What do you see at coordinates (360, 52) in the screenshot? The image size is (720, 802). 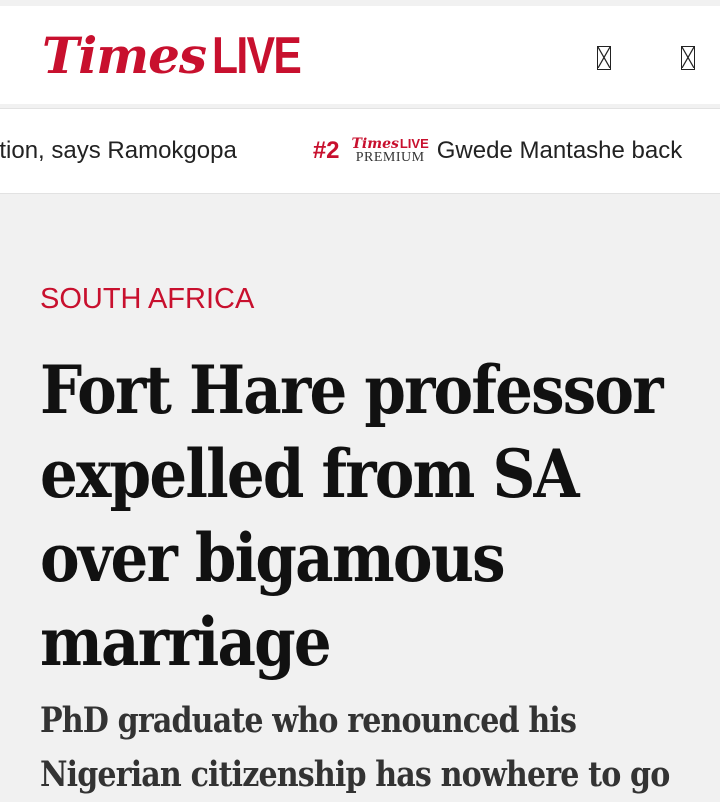 I see `site-header: Times LIVE` at bounding box center [360, 52].